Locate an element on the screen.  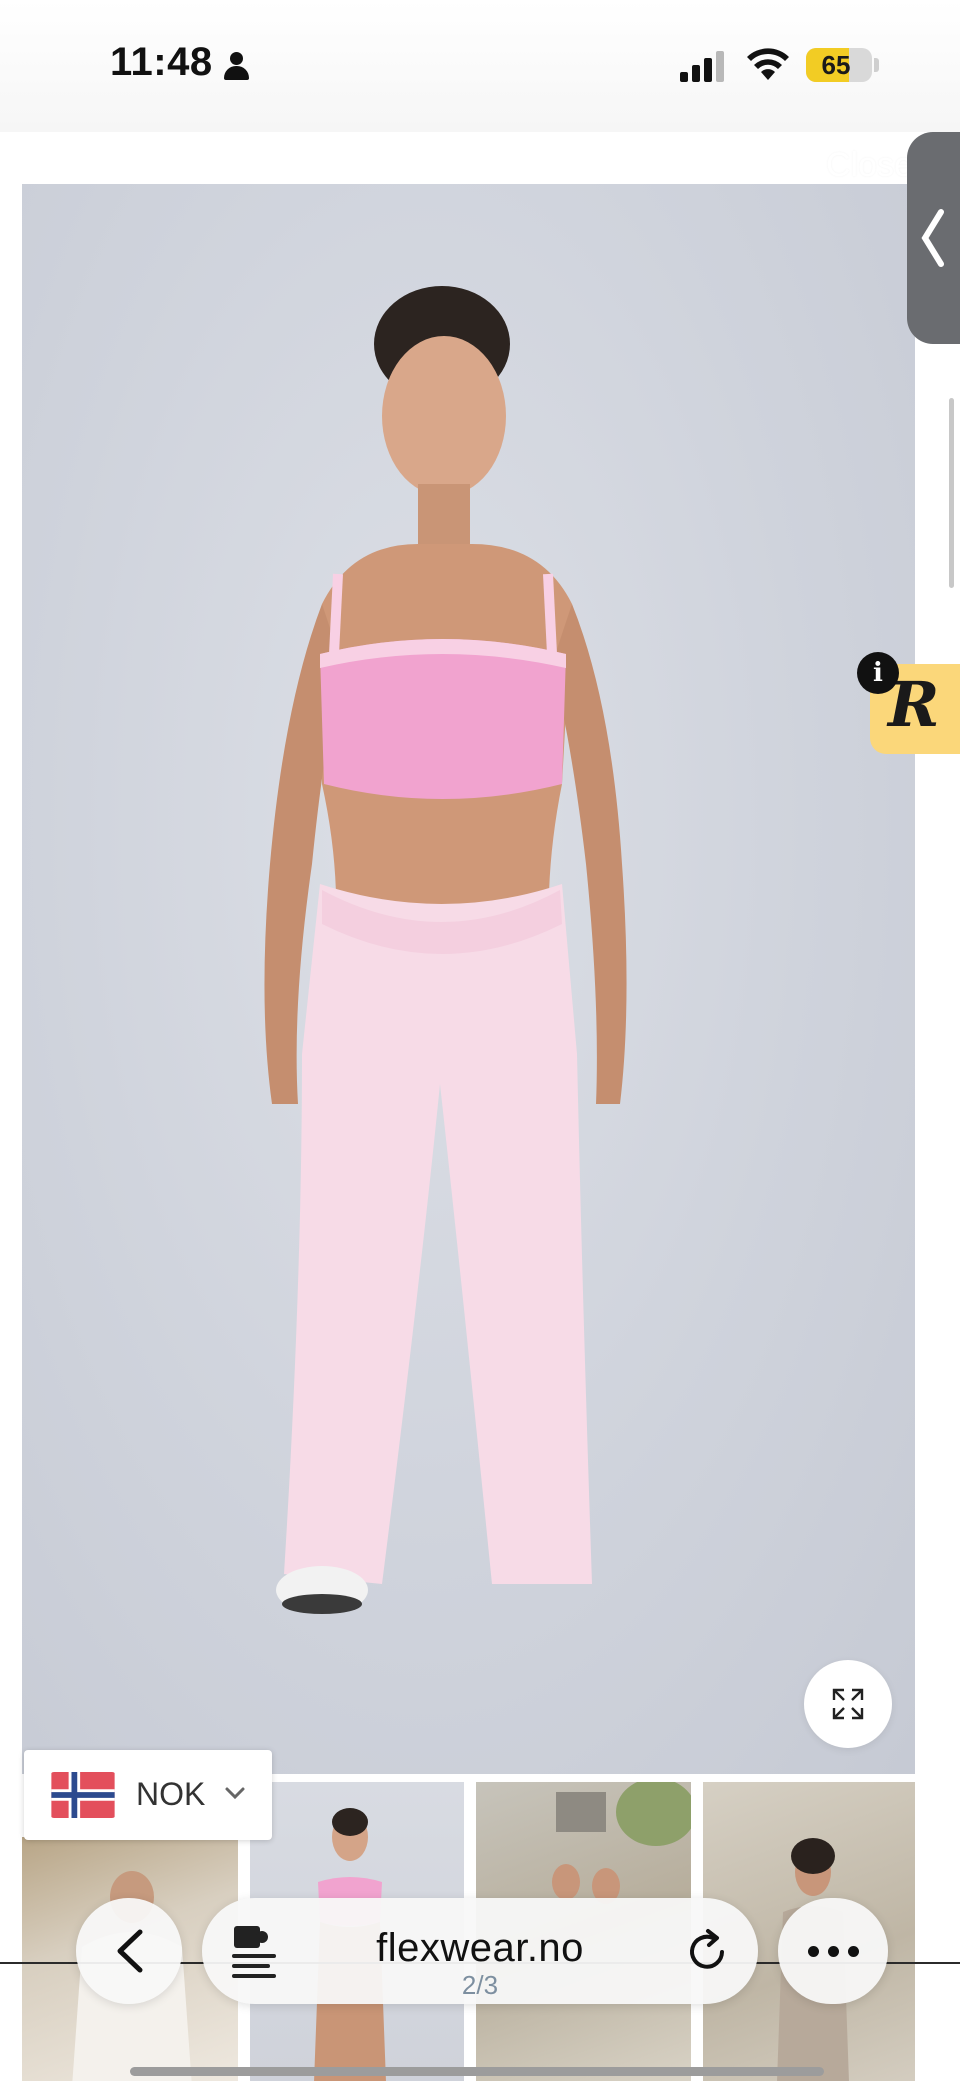
cellular-signal-icon is located at coordinates (704, 66).